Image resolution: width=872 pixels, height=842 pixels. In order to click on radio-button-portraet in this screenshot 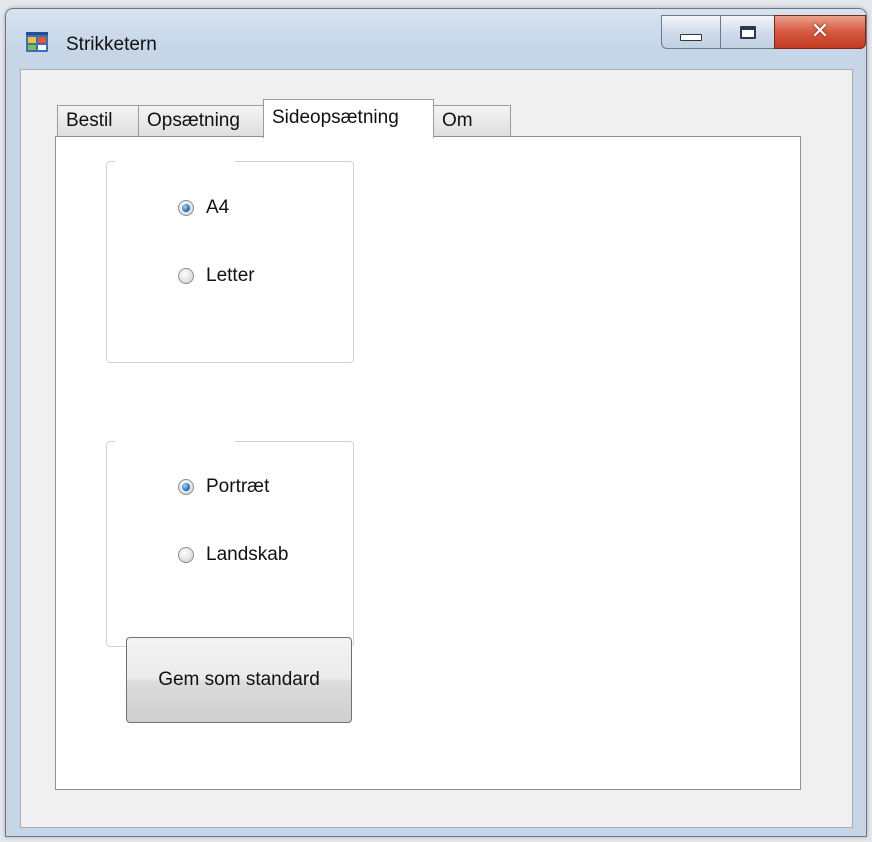, I will do `click(186, 487)`.